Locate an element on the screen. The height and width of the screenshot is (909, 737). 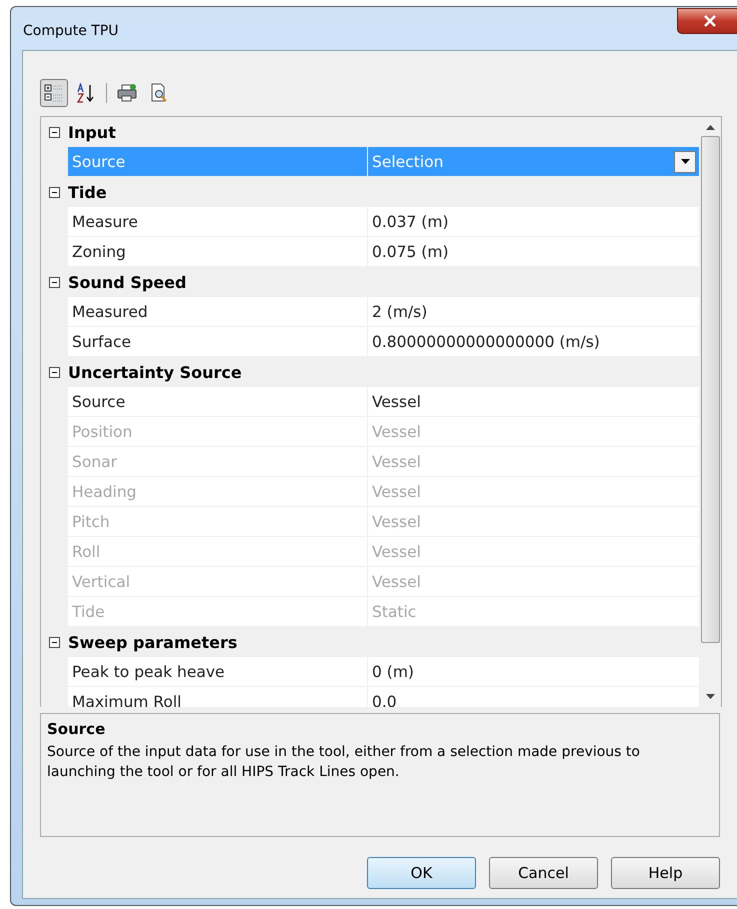
property-name: Maximum Roll is located at coordinates (218, 697).